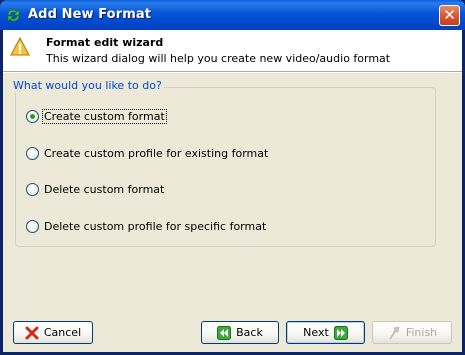  What do you see at coordinates (224, 332) in the screenshot?
I see `back-arrow-icon` at bounding box center [224, 332].